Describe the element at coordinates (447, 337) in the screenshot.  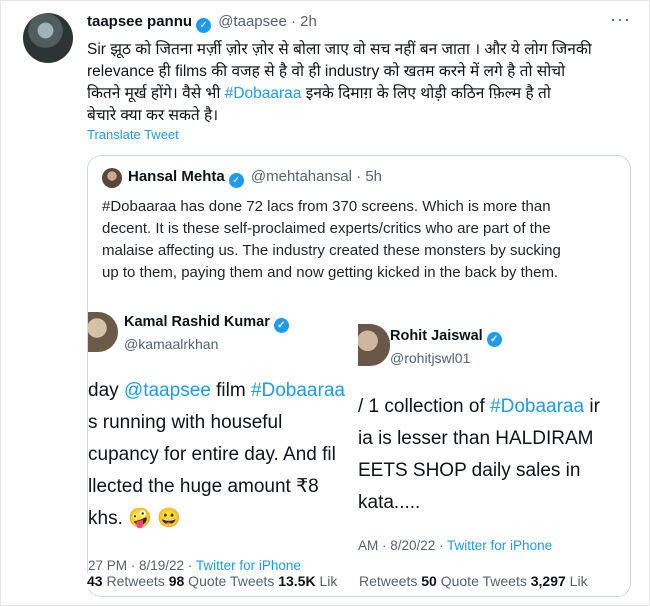
I see `screenshot-author-name: Rohit Jaiswal ✓` at that location.